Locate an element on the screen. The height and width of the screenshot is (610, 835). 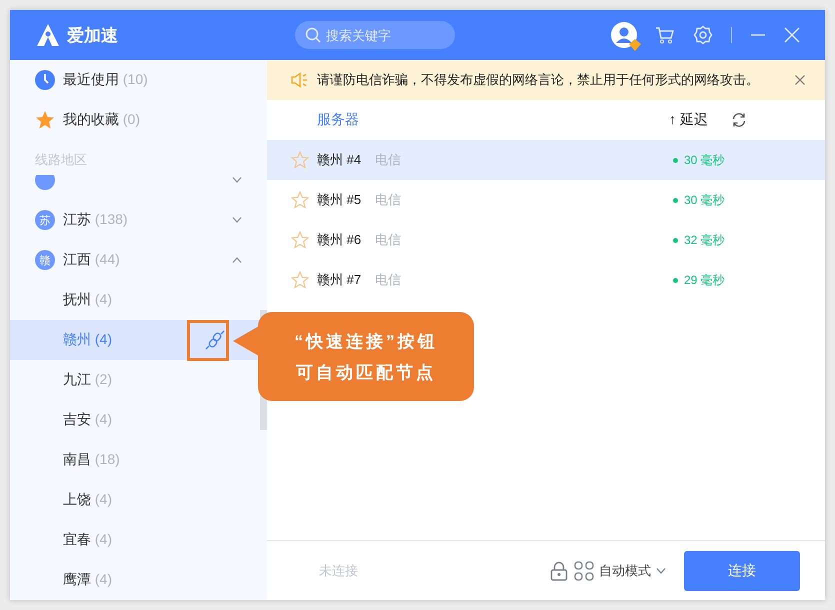
refresh-icon is located at coordinates (739, 120).